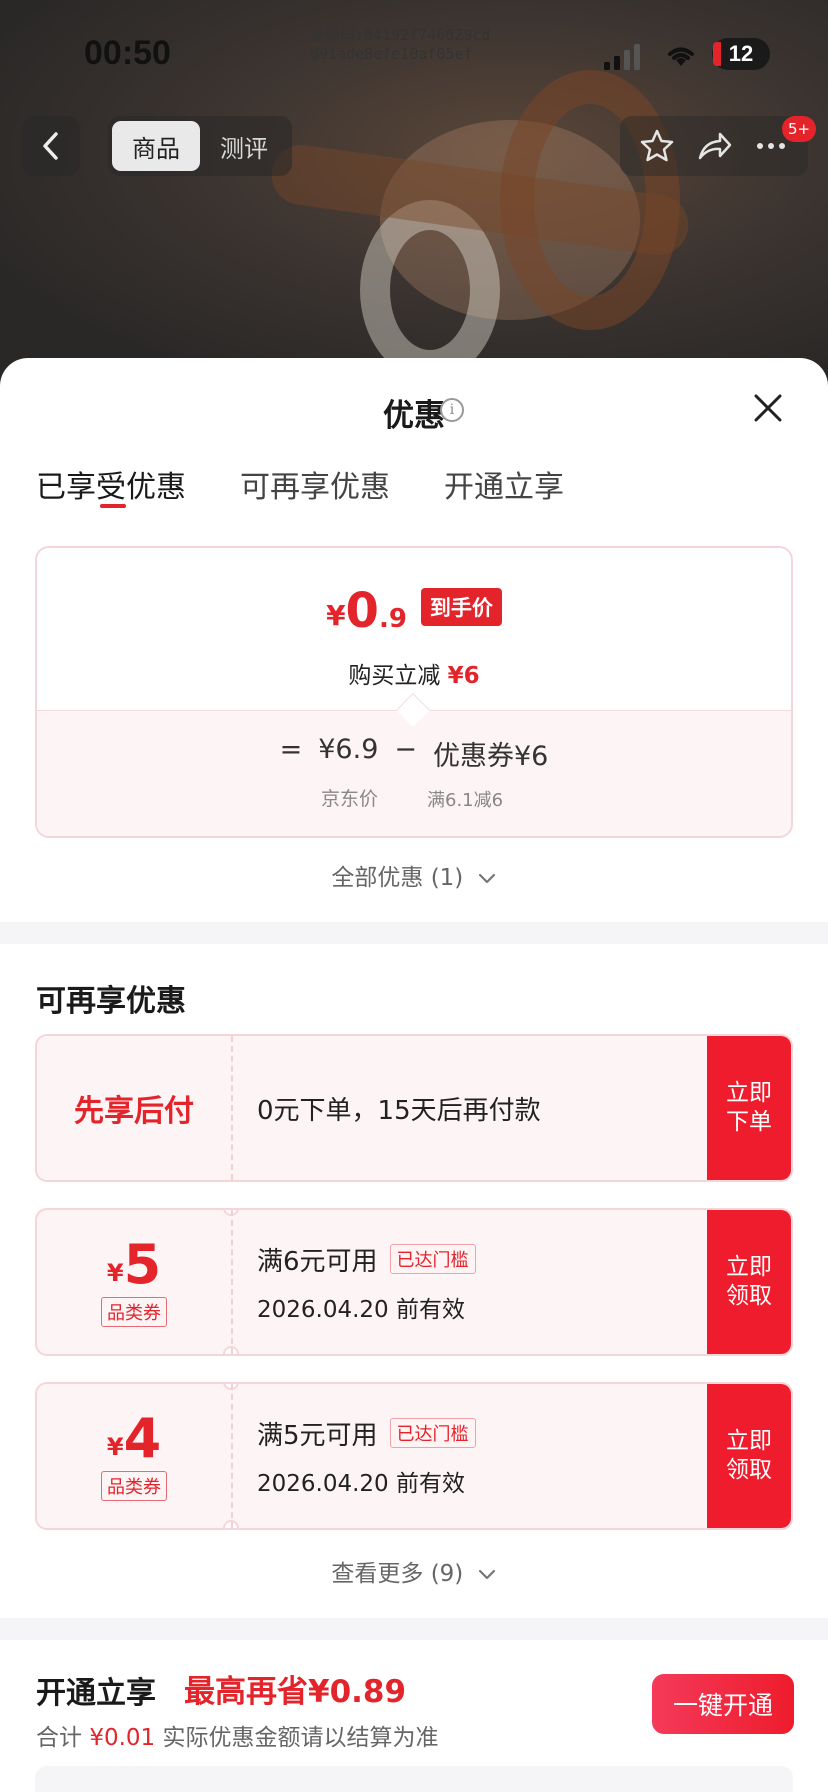 This screenshot has width=828, height=1792. I want to click on settlement-note: 实际优惠金额请以结算为准, so click(300, 1738).